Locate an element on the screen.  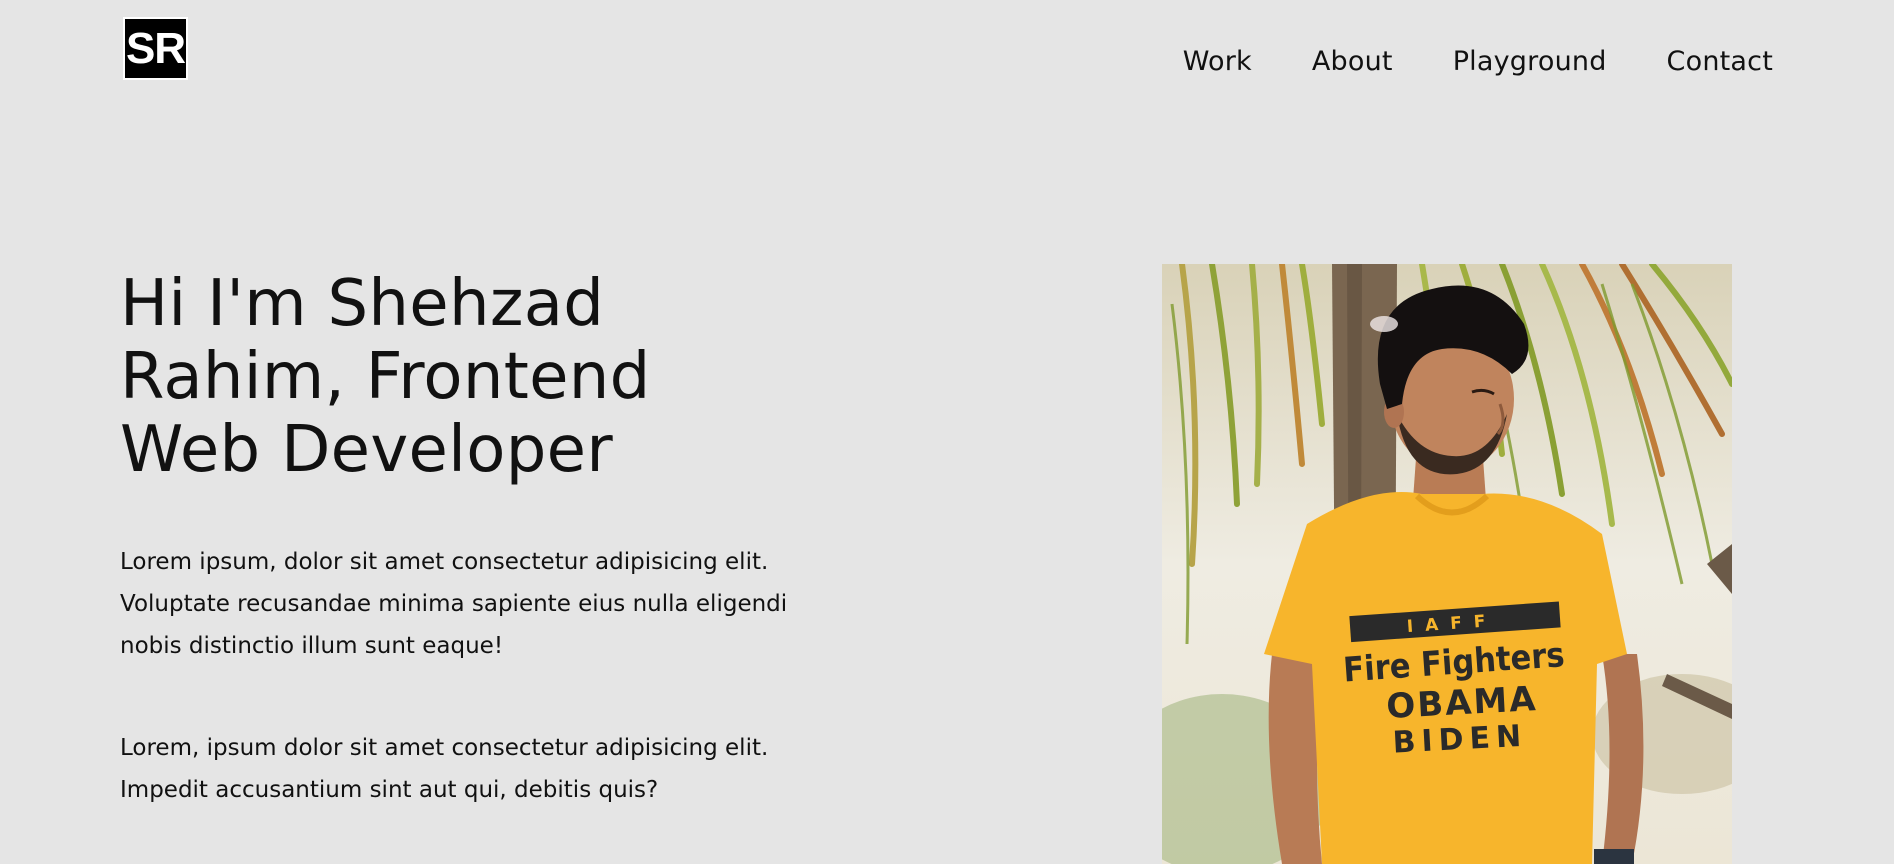
nav-link-about: About is located at coordinates (1352, 61).